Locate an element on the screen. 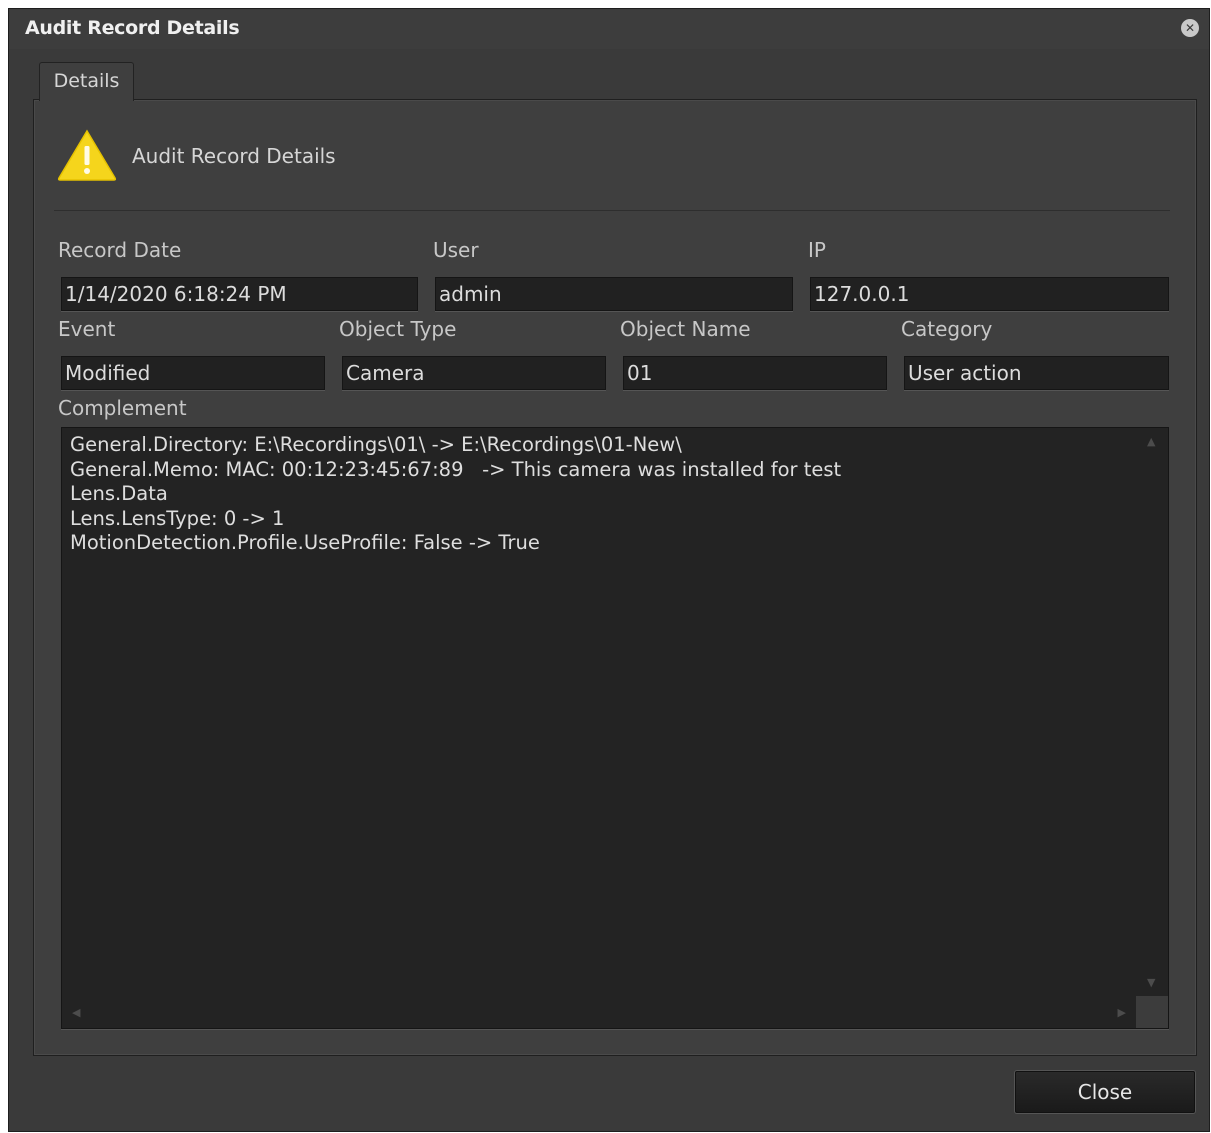 The image size is (1211, 1133). scroll-down-arrow-icon: ▼ is located at coordinates (1151, 982).